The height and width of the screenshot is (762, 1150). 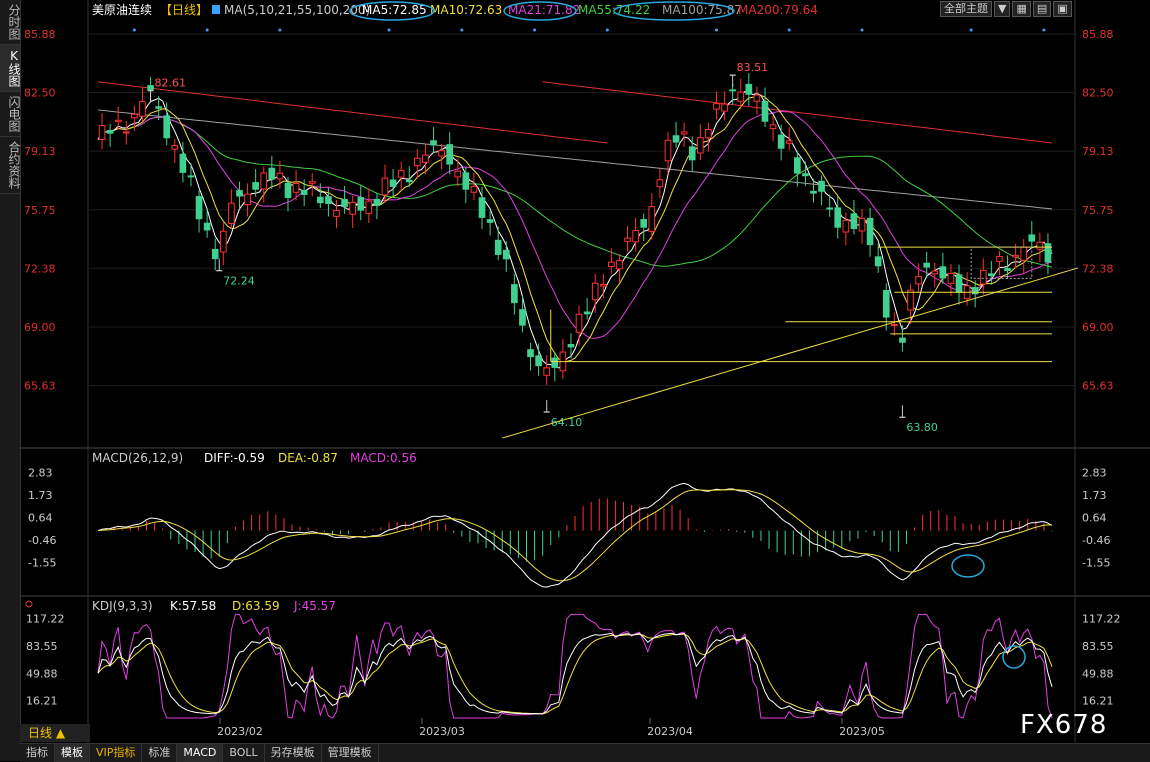 What do you see at coordinates (383, 458) in the screenshot?
I see `macd-value: MACD:0.56` at bounding box center [383, 458].